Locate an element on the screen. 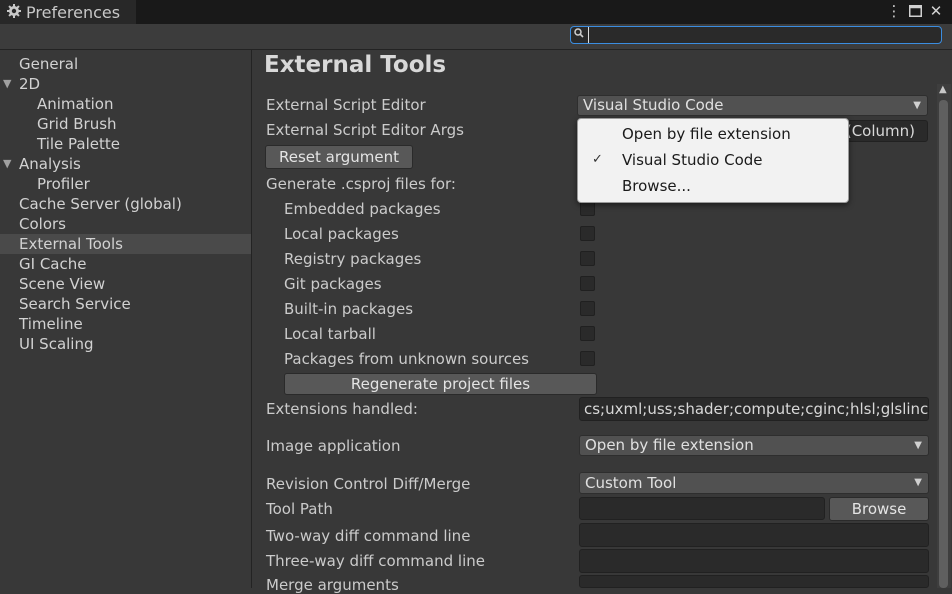 This screenshot has width=952, height=594. sidebar-item-label: Animation is located at coordinates (75, 104).